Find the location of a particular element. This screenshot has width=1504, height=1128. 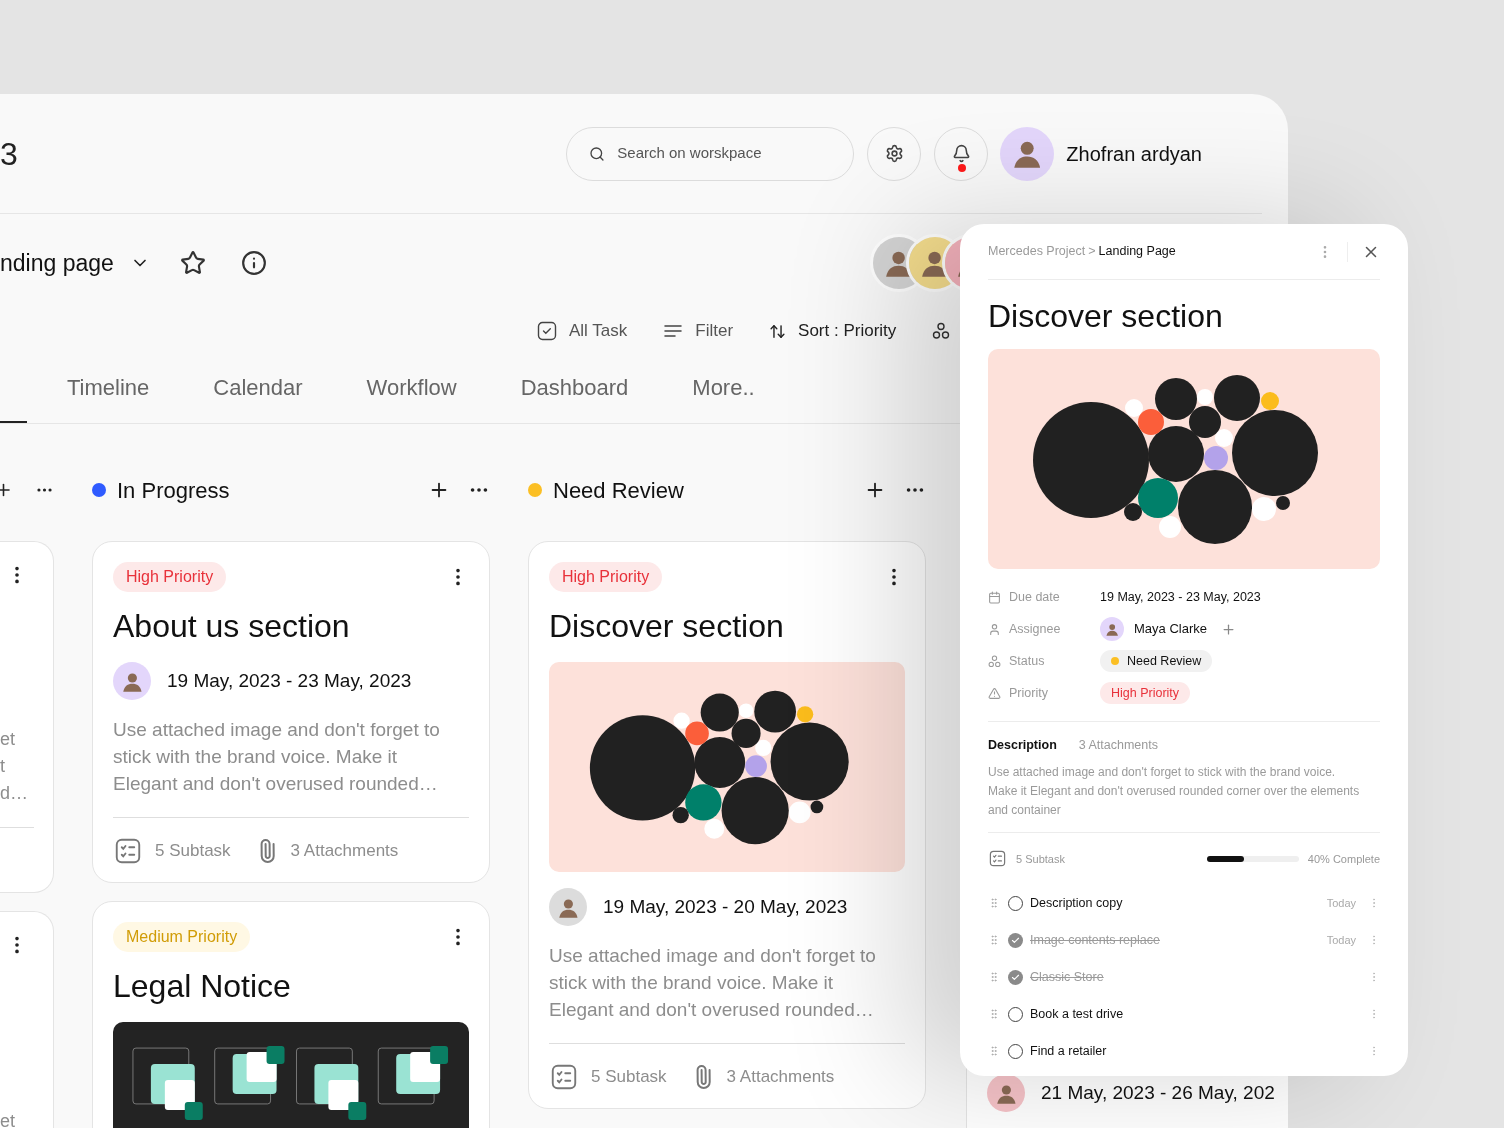

subtask-label: Description copy is located at coordinates (1076, 903).